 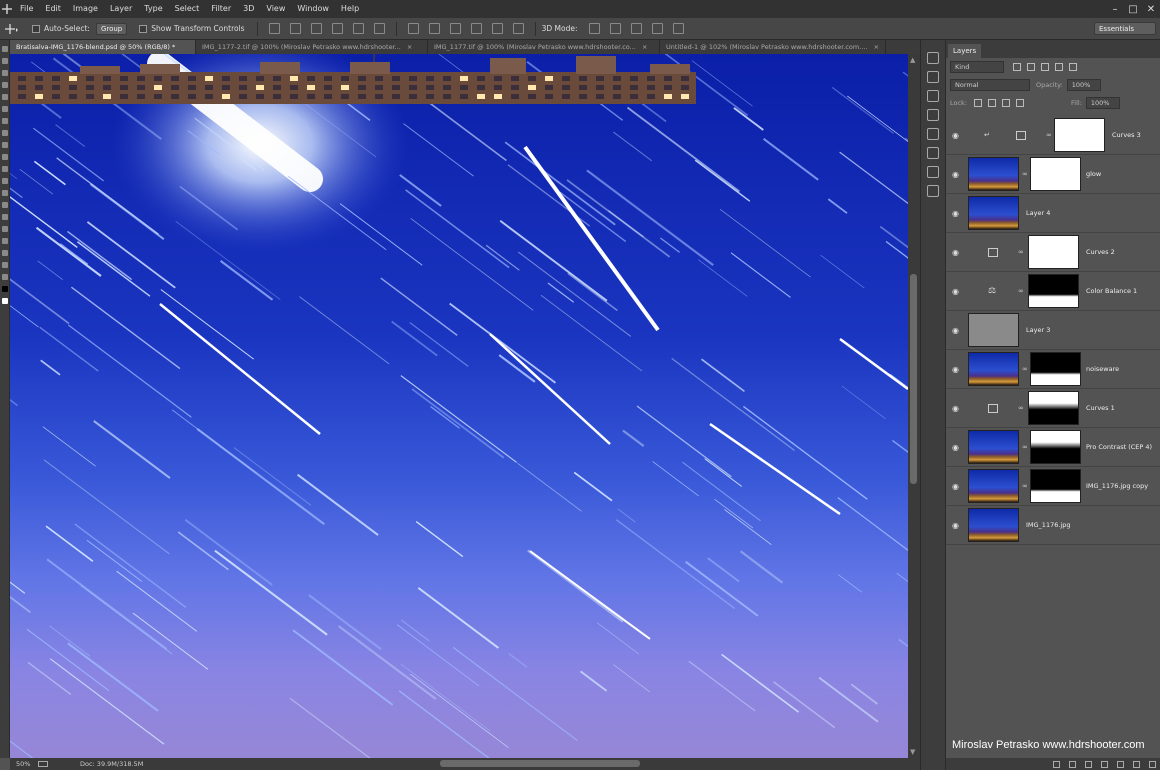 What do you see at coordinates (5, 121) in the screenshot?
I see `healing-tool-icon` at bounding box center [5, 121].